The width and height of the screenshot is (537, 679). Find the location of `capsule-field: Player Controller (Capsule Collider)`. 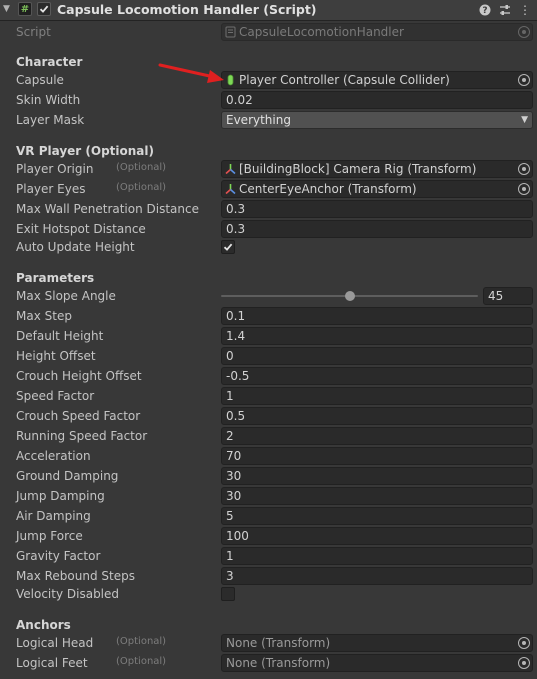

capsule-field: Player Controller (Capsule Collider) is located at coordinates (377, 80).